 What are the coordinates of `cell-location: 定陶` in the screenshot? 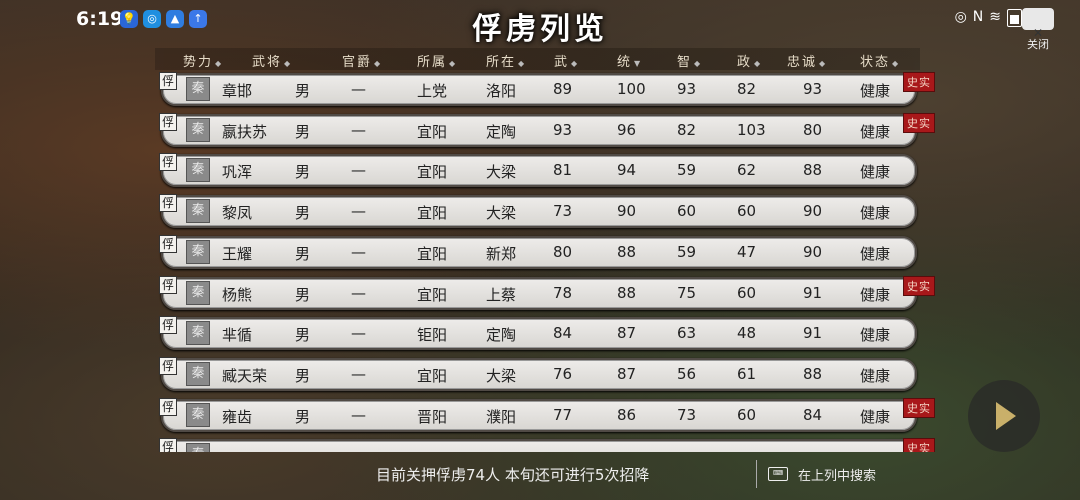 It's located at (501, 131).